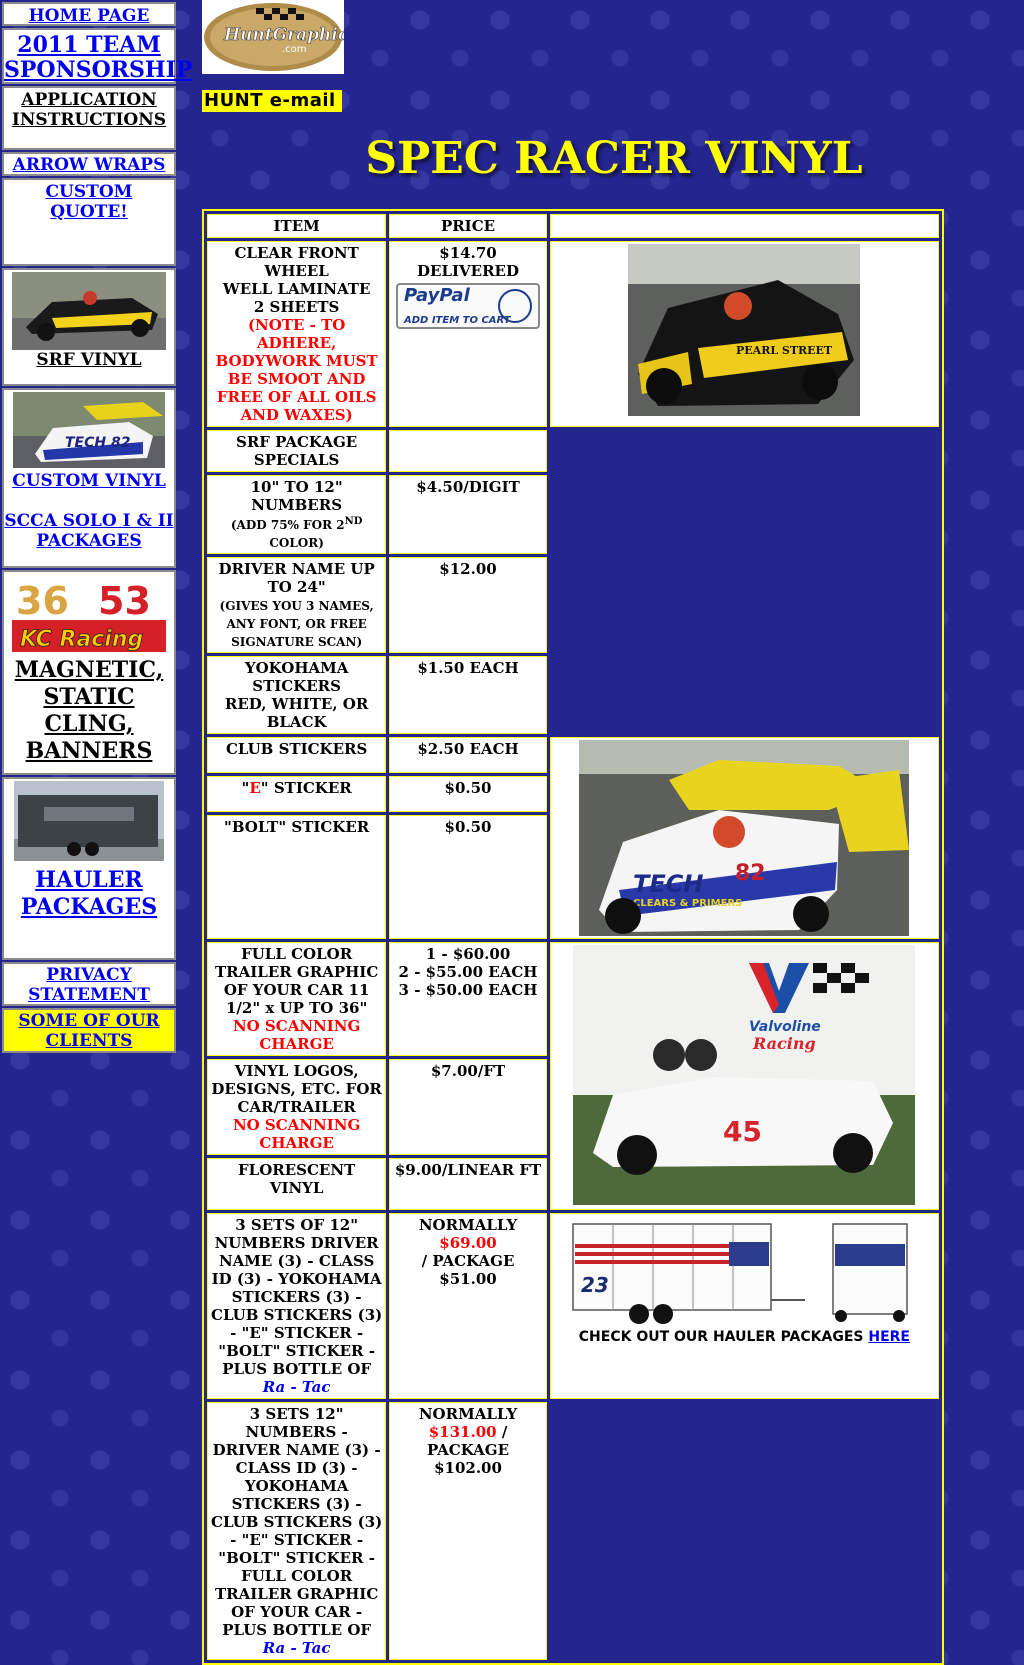  What do you see at coordinates (296, 271) in the screenshot?
I see `wheel-item-b: WHEEL` at bounding box center [296, 271].